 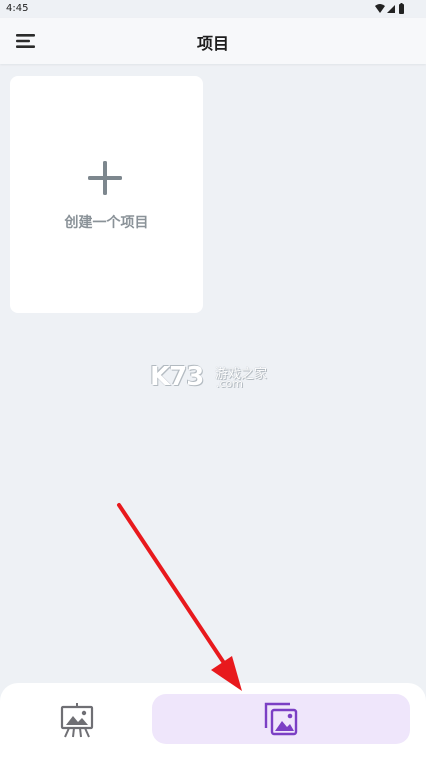 What do you see at coordinates (177, 377) in the screenshot?
I see `watermark-logo: K73` at bounding box center [177, 377].